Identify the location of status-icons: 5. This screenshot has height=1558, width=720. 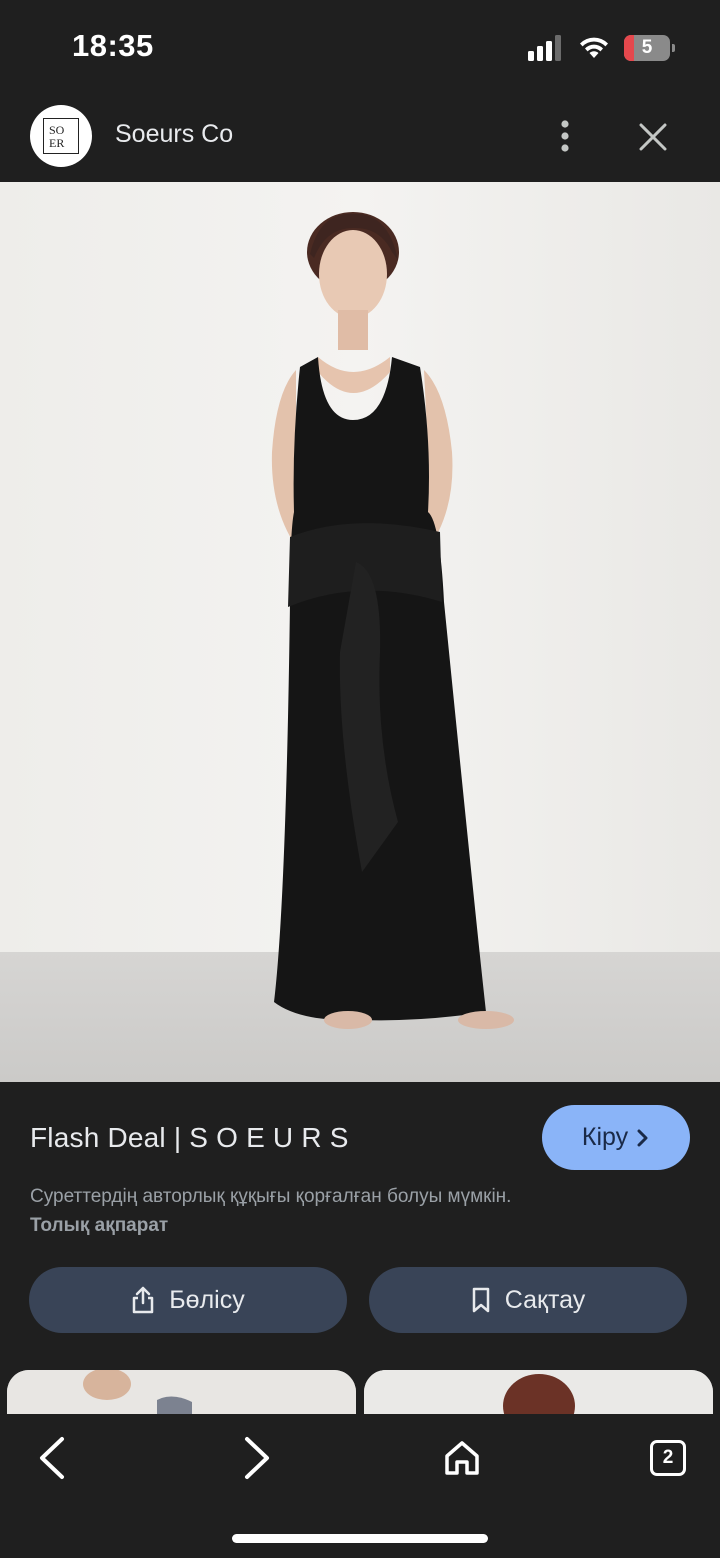
(601, 48).